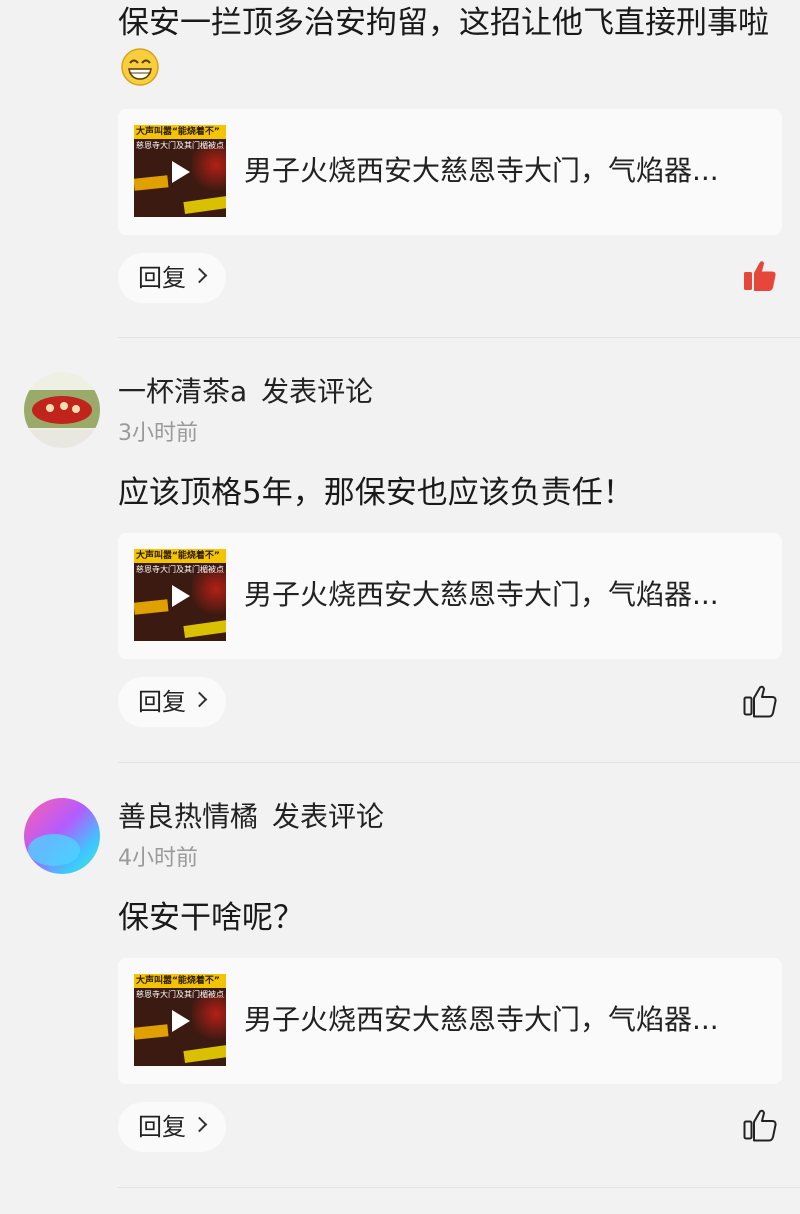  I want to click on reply-button: 回复, so click(172, 1127).